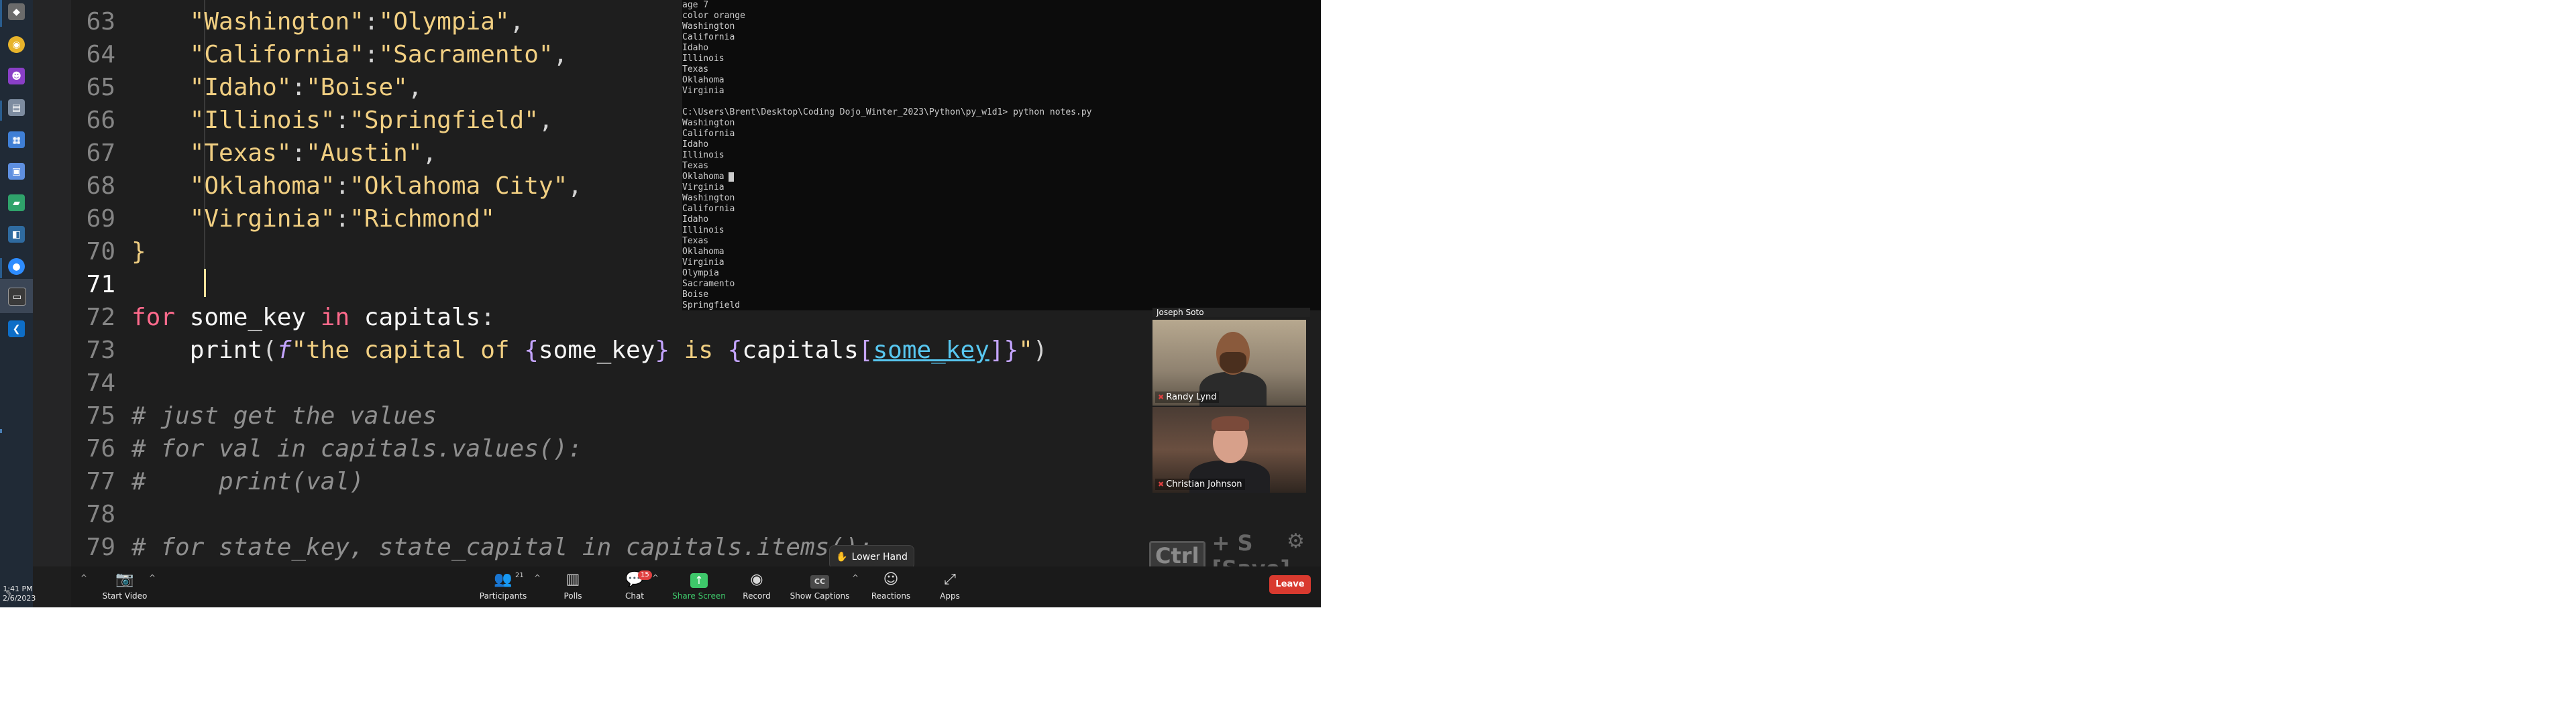  I want to click on reactions-button: ☺ Reactions, so click(891, 587).